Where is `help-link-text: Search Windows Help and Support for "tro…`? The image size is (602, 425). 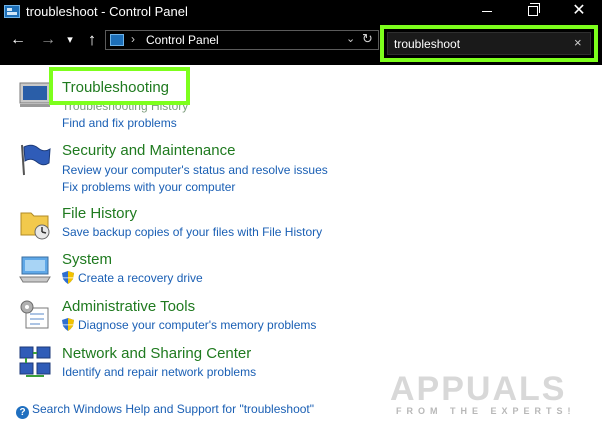 help-link-text: Search Windows Help and Support for "tro… is located at coordinates (173, 409).